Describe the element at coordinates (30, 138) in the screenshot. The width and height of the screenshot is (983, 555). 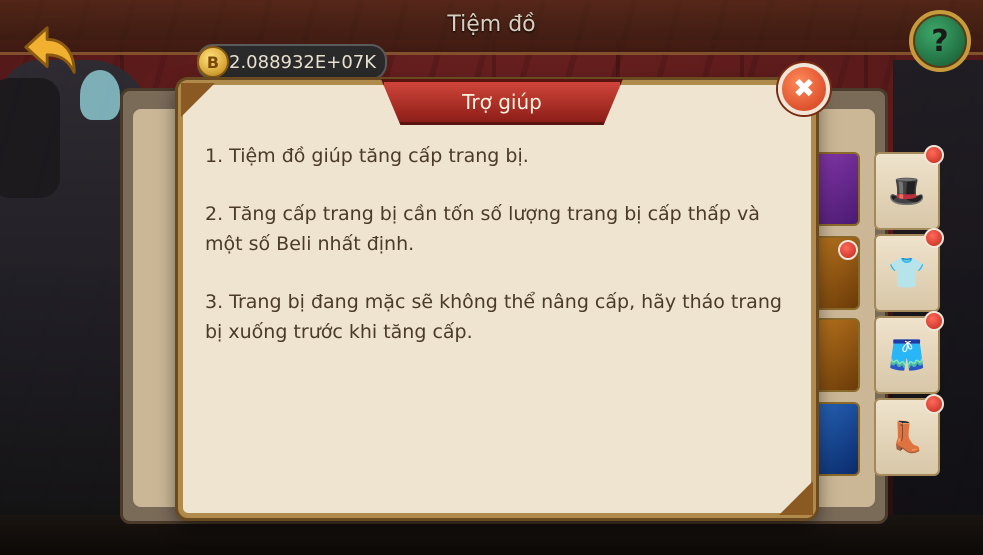
I see `character-hat` at that location.